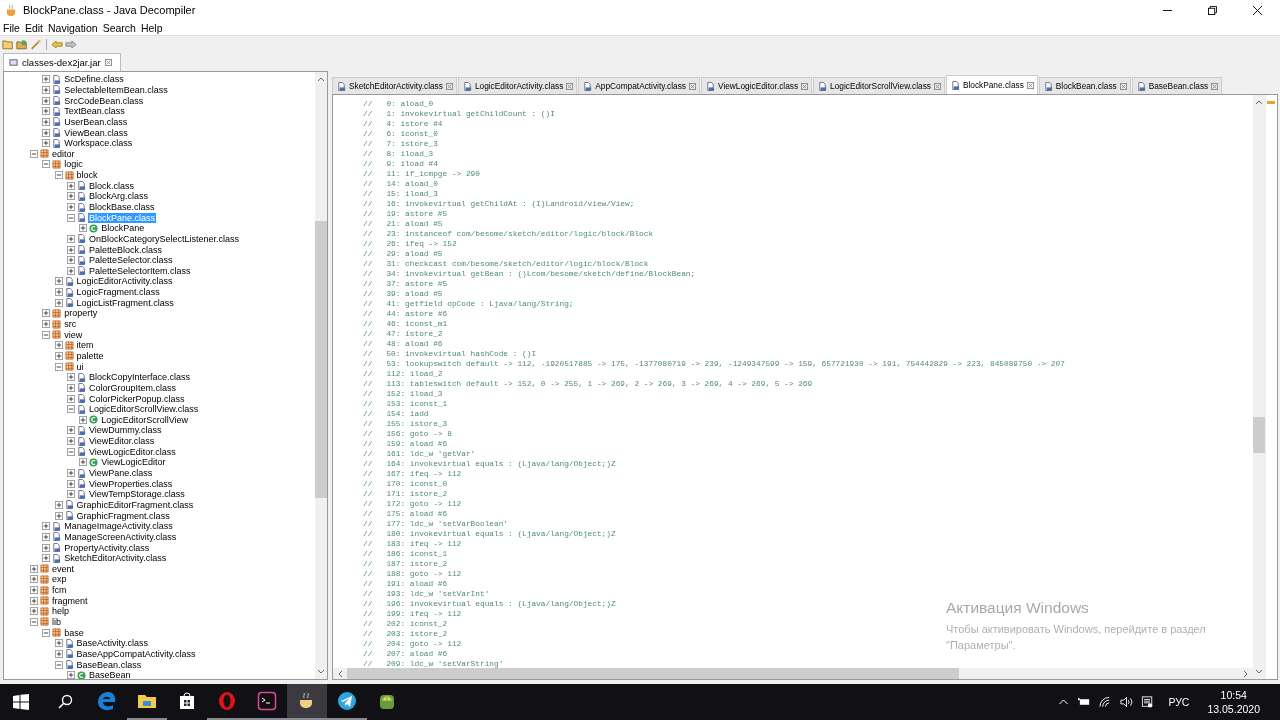 This screenshot has height=720, width=1280. What do you see at coordinates (151, 27) in the screenshot?
I see `menu-item: Help` at bounding box center [151, 27].